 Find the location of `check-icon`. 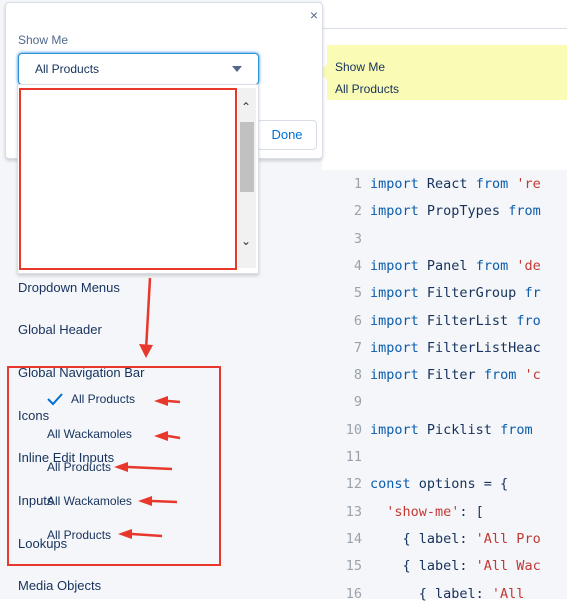

check-icon is located at coordinates (55, 399).